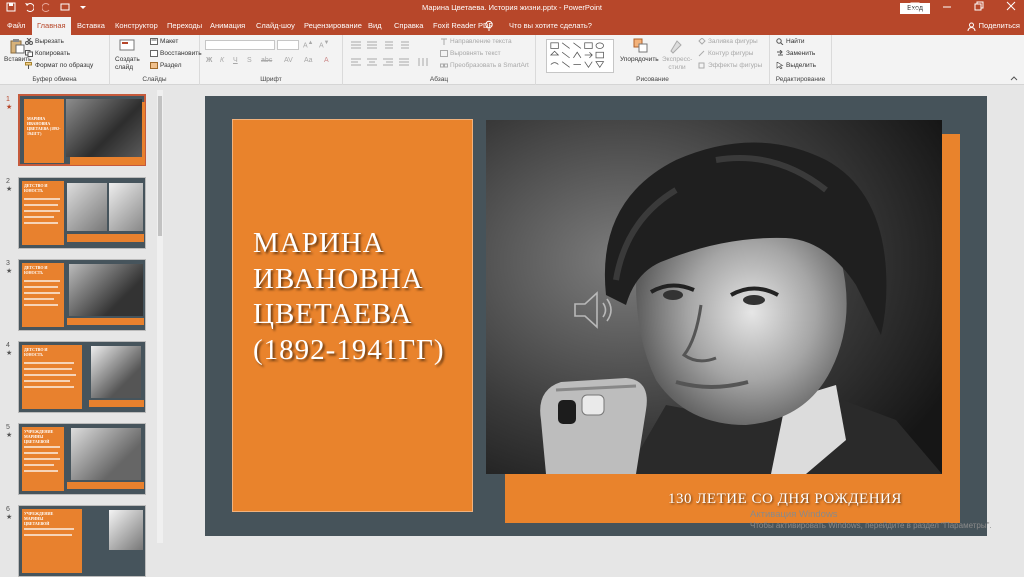  Describe the element at coordinates (308, 44) in the screenshot. I see `font-grow-button: A▲` at that location.